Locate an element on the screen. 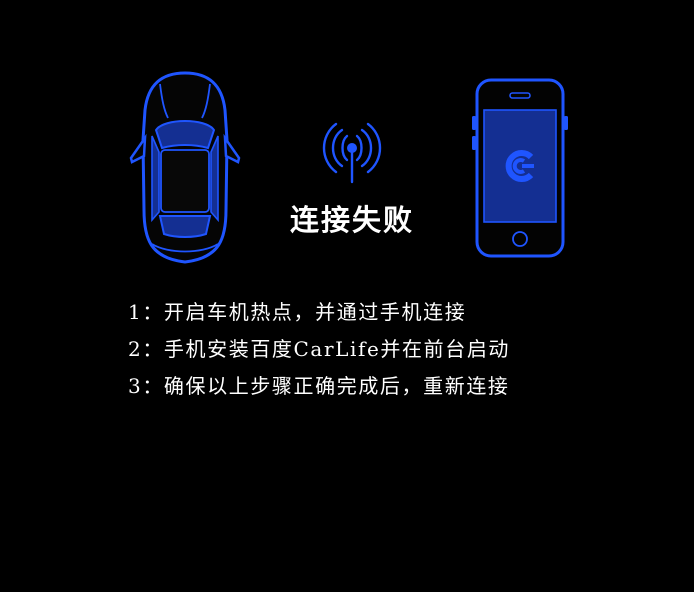 The image size is (694, 592). connection-failed-title: 连接失败 is located at coordinates (351, 220).